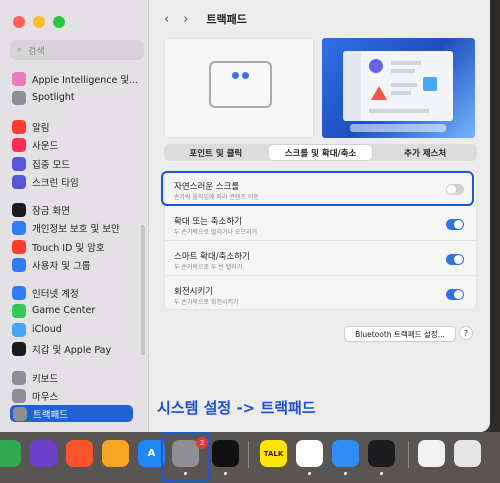 This screenshot has height=483, width=500. What do you see at coordinates (59, 22) in the screenshot?
I see `zoom-button` at bounding box center [59, 22].